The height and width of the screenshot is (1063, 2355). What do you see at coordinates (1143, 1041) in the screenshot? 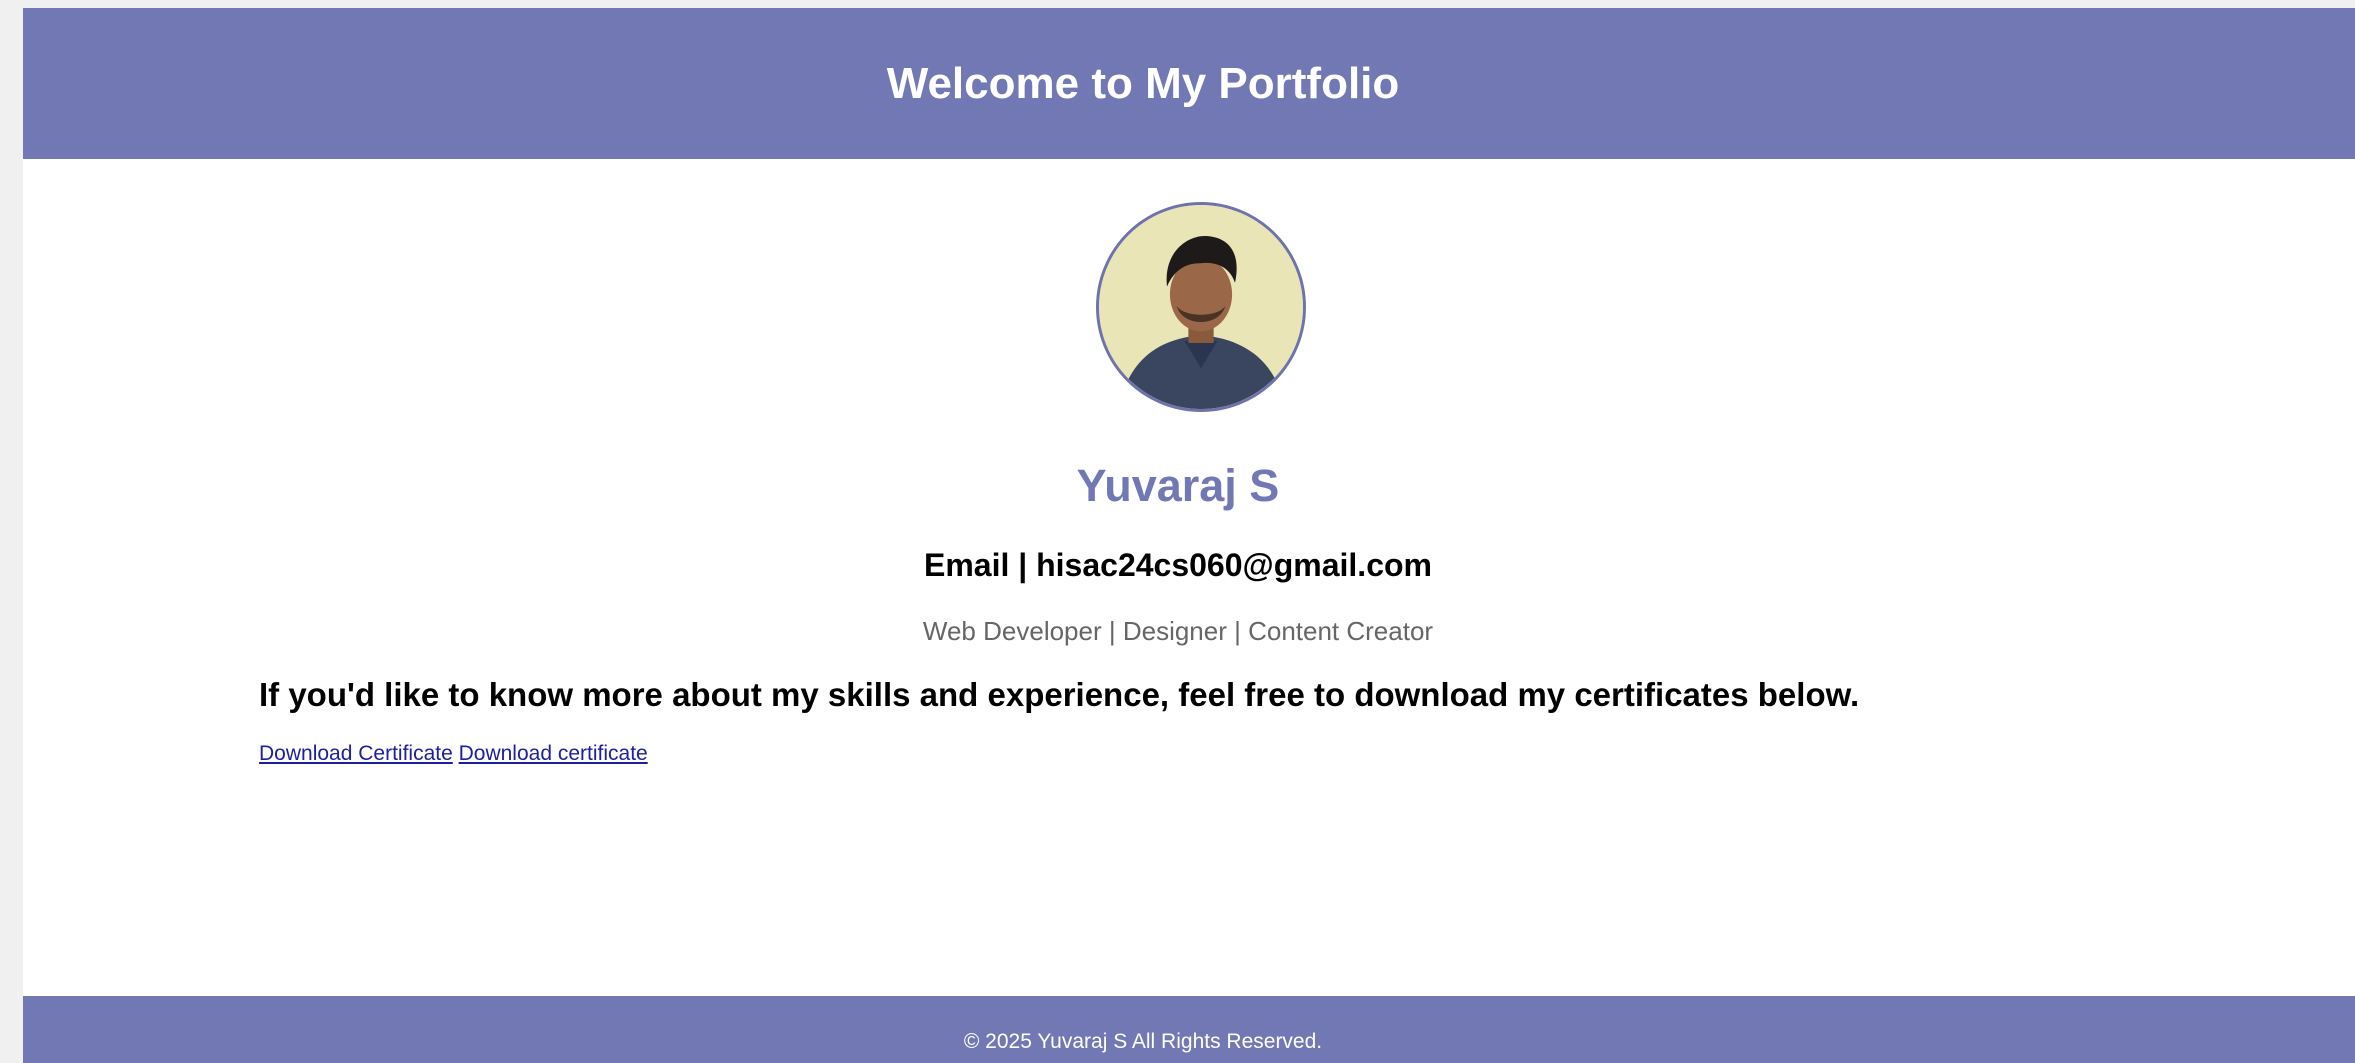
I see `copyright-text: © 2025 Yuvaraj S All Rights Reserved.` at bounding box center [1143, 1041].